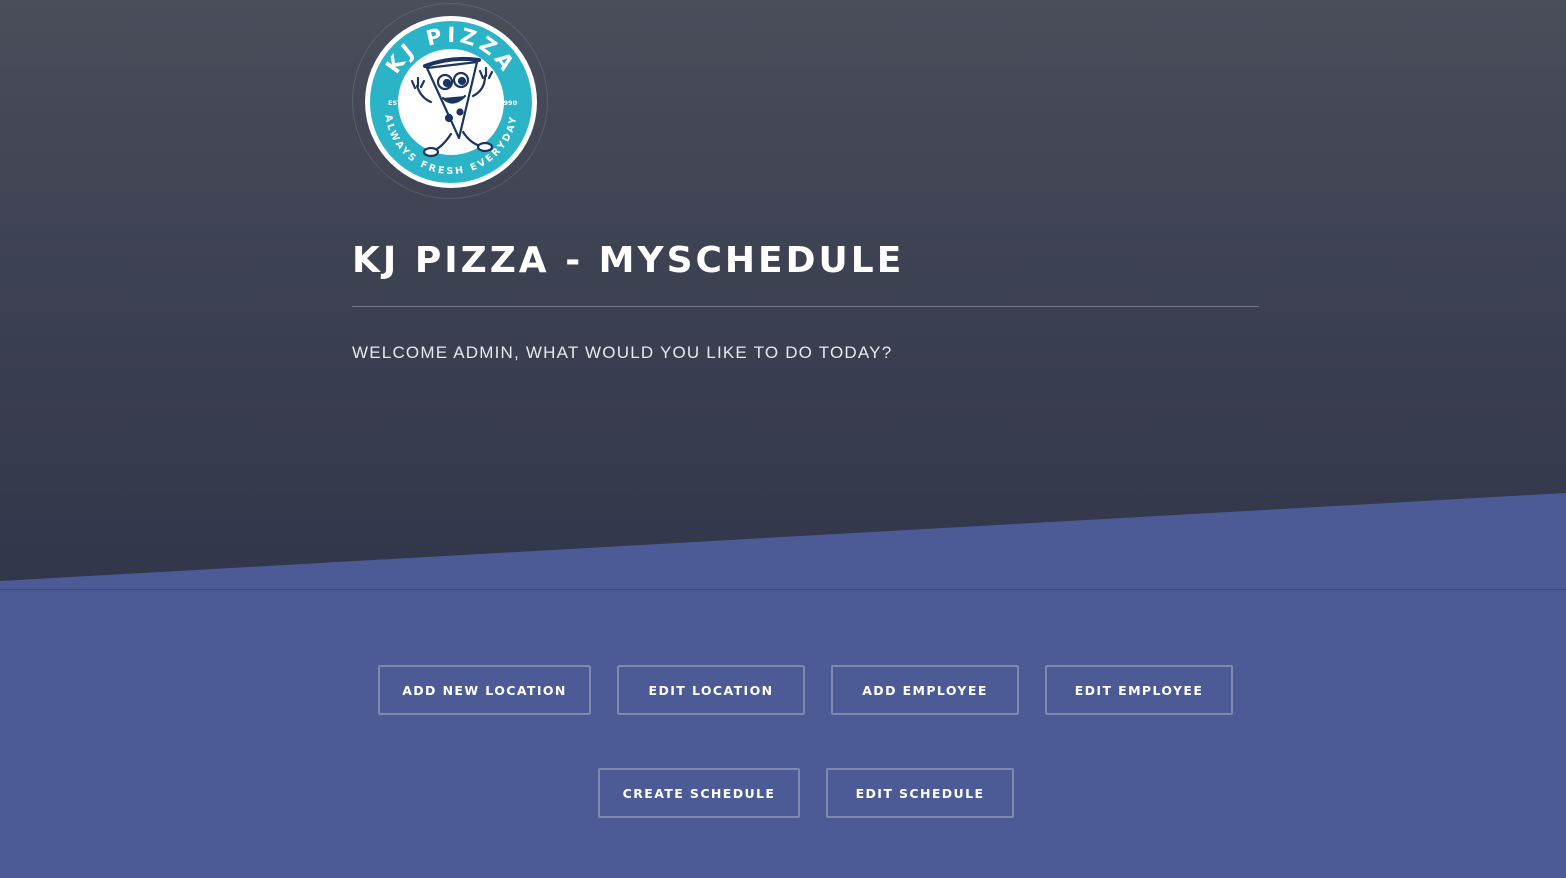 Image resolution: width=1566 pixels, height=878 pixels. Describe the element at coordinates (484, 690) in the screenshot. I see `add-new-location-button: ADD NEW LOCATION` at that location.